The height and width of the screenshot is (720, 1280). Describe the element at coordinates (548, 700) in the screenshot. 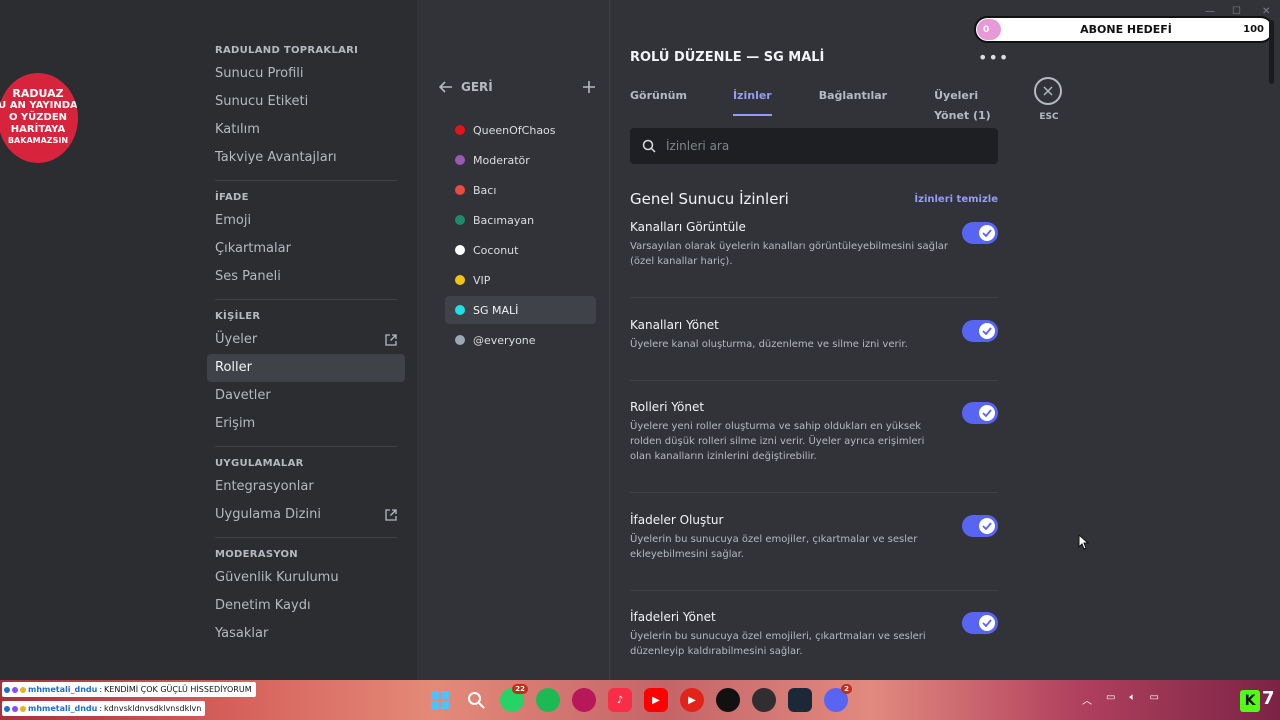

I see `spotify-icon` at that location.